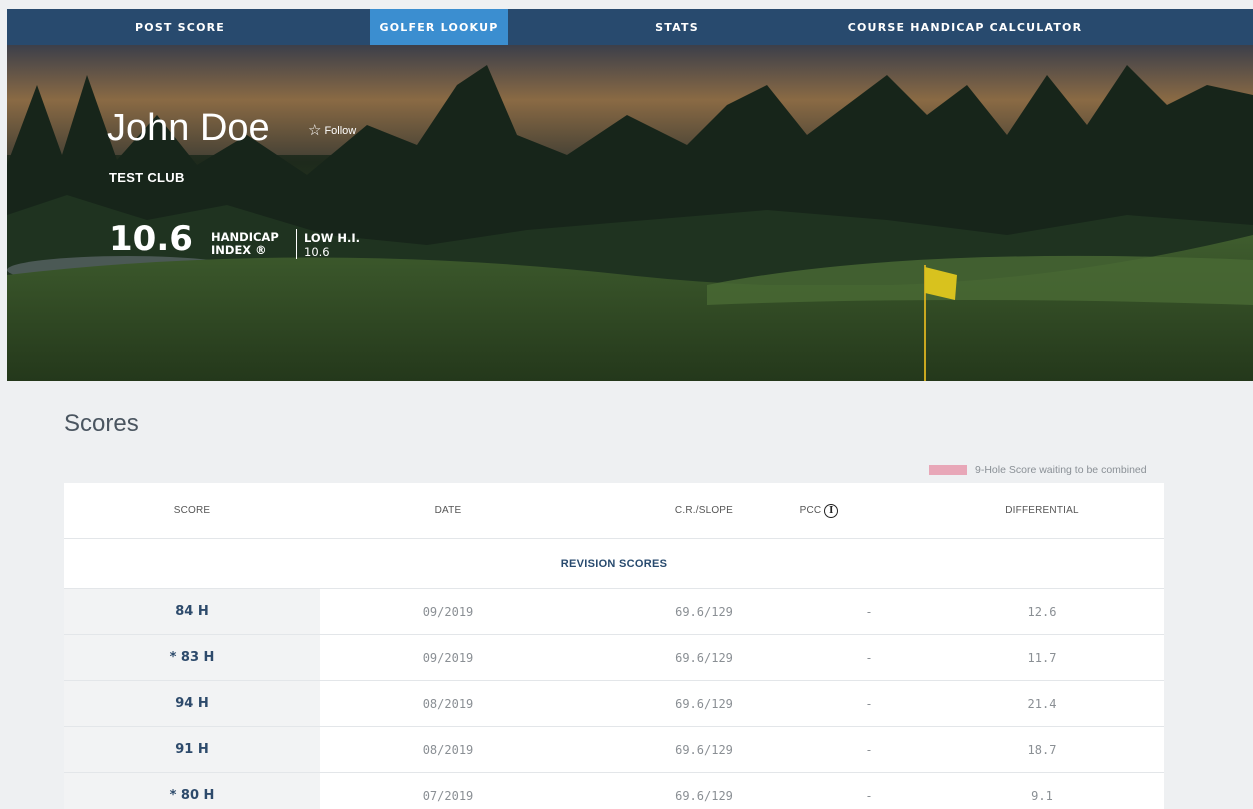 This screenshot has width=1253, height=809. Describe the element at coordinates (147, 177) in the screenshot. I see `club-name: TEST CLUB` at that location.